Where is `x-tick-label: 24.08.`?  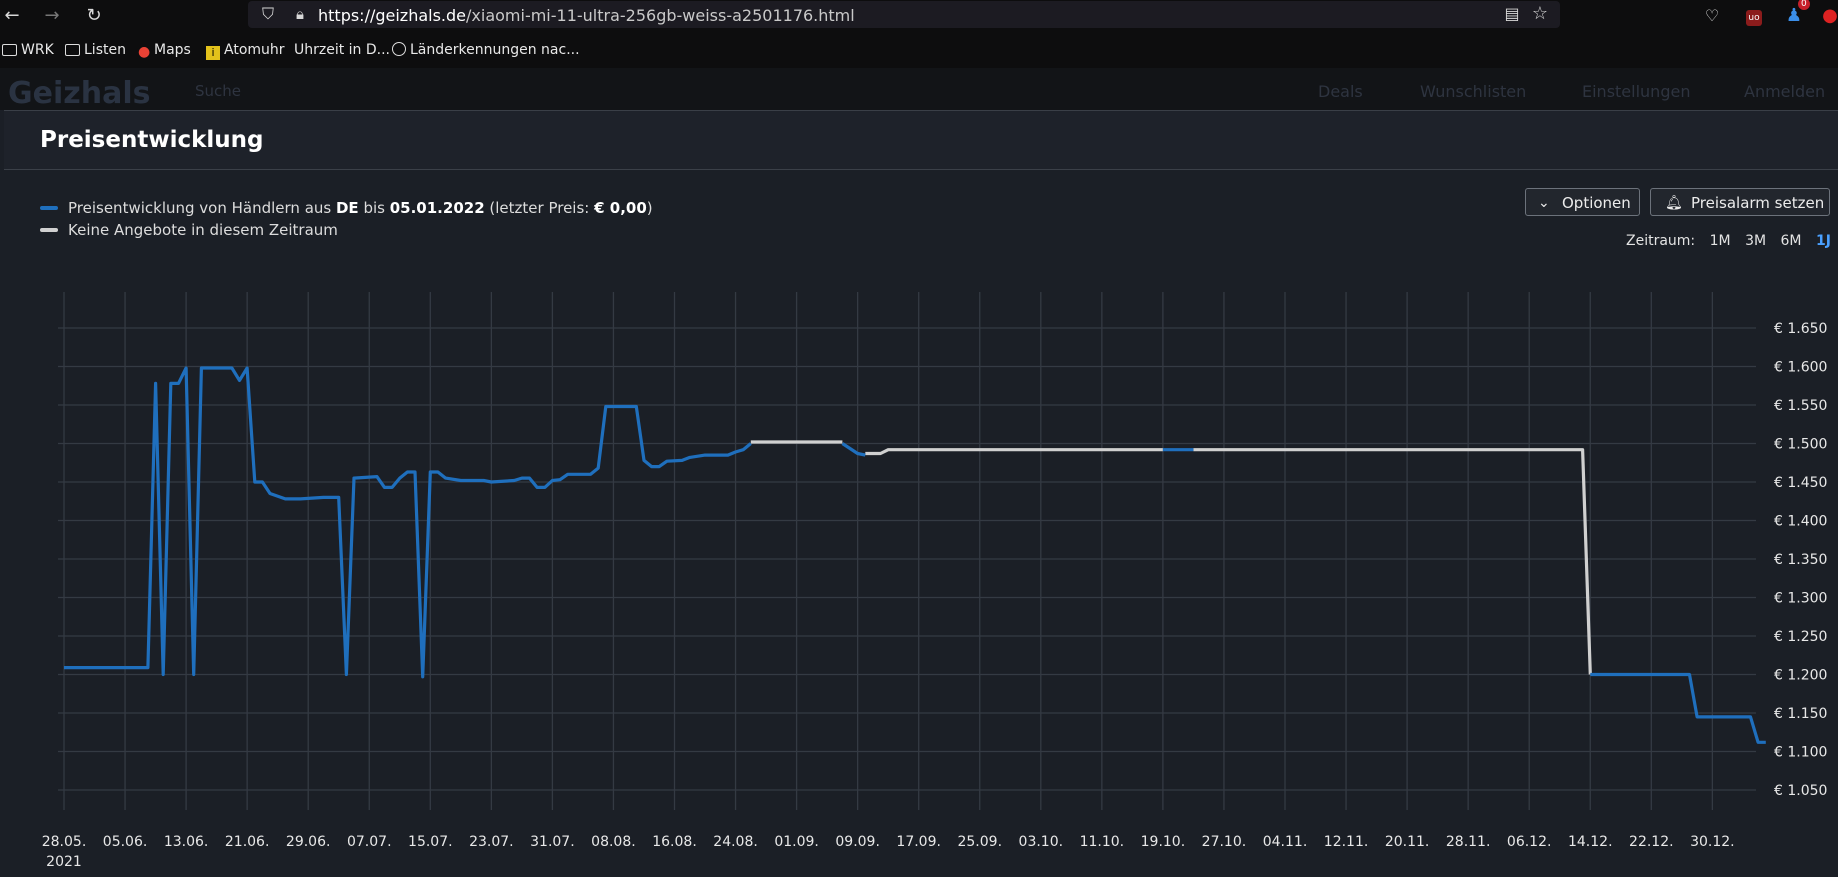
x-tick-label: 24.08. is located at coordinates (735, 842).